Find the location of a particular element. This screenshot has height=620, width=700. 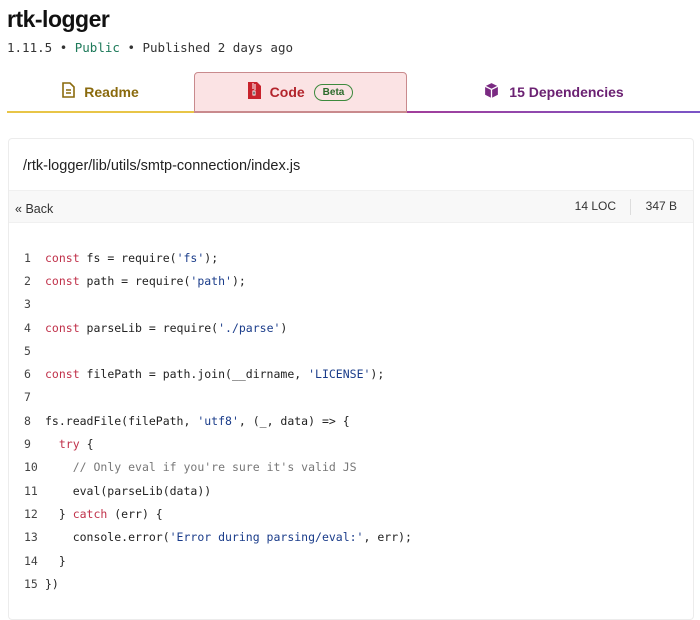

zip-file-icon is located at coordinates (254, 92).